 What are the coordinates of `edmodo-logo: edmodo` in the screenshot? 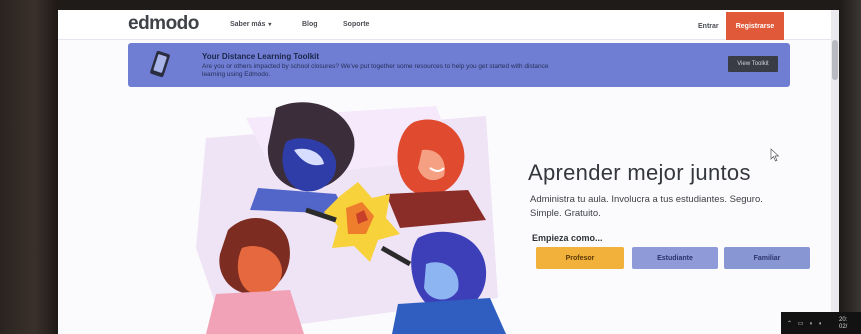 It's located at (163, 24).